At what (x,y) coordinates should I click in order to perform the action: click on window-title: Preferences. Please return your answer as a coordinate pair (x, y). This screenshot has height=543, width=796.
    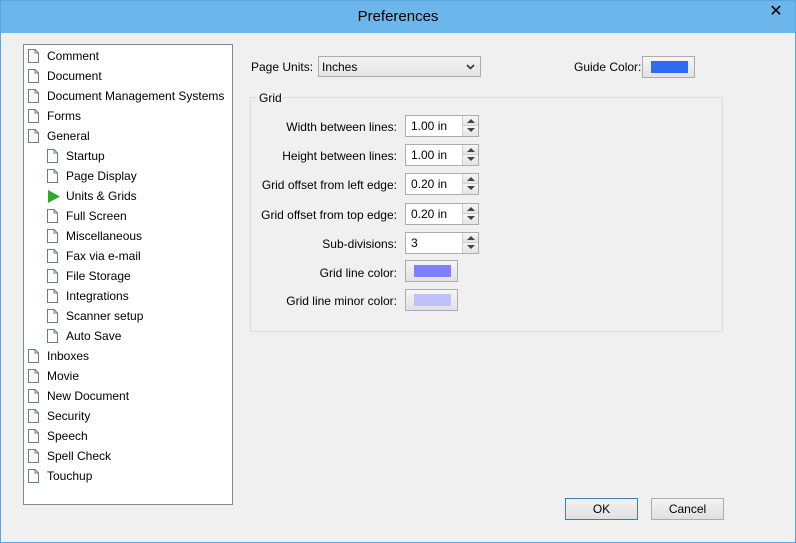
    Looking at the image, I should click on (398, 16).